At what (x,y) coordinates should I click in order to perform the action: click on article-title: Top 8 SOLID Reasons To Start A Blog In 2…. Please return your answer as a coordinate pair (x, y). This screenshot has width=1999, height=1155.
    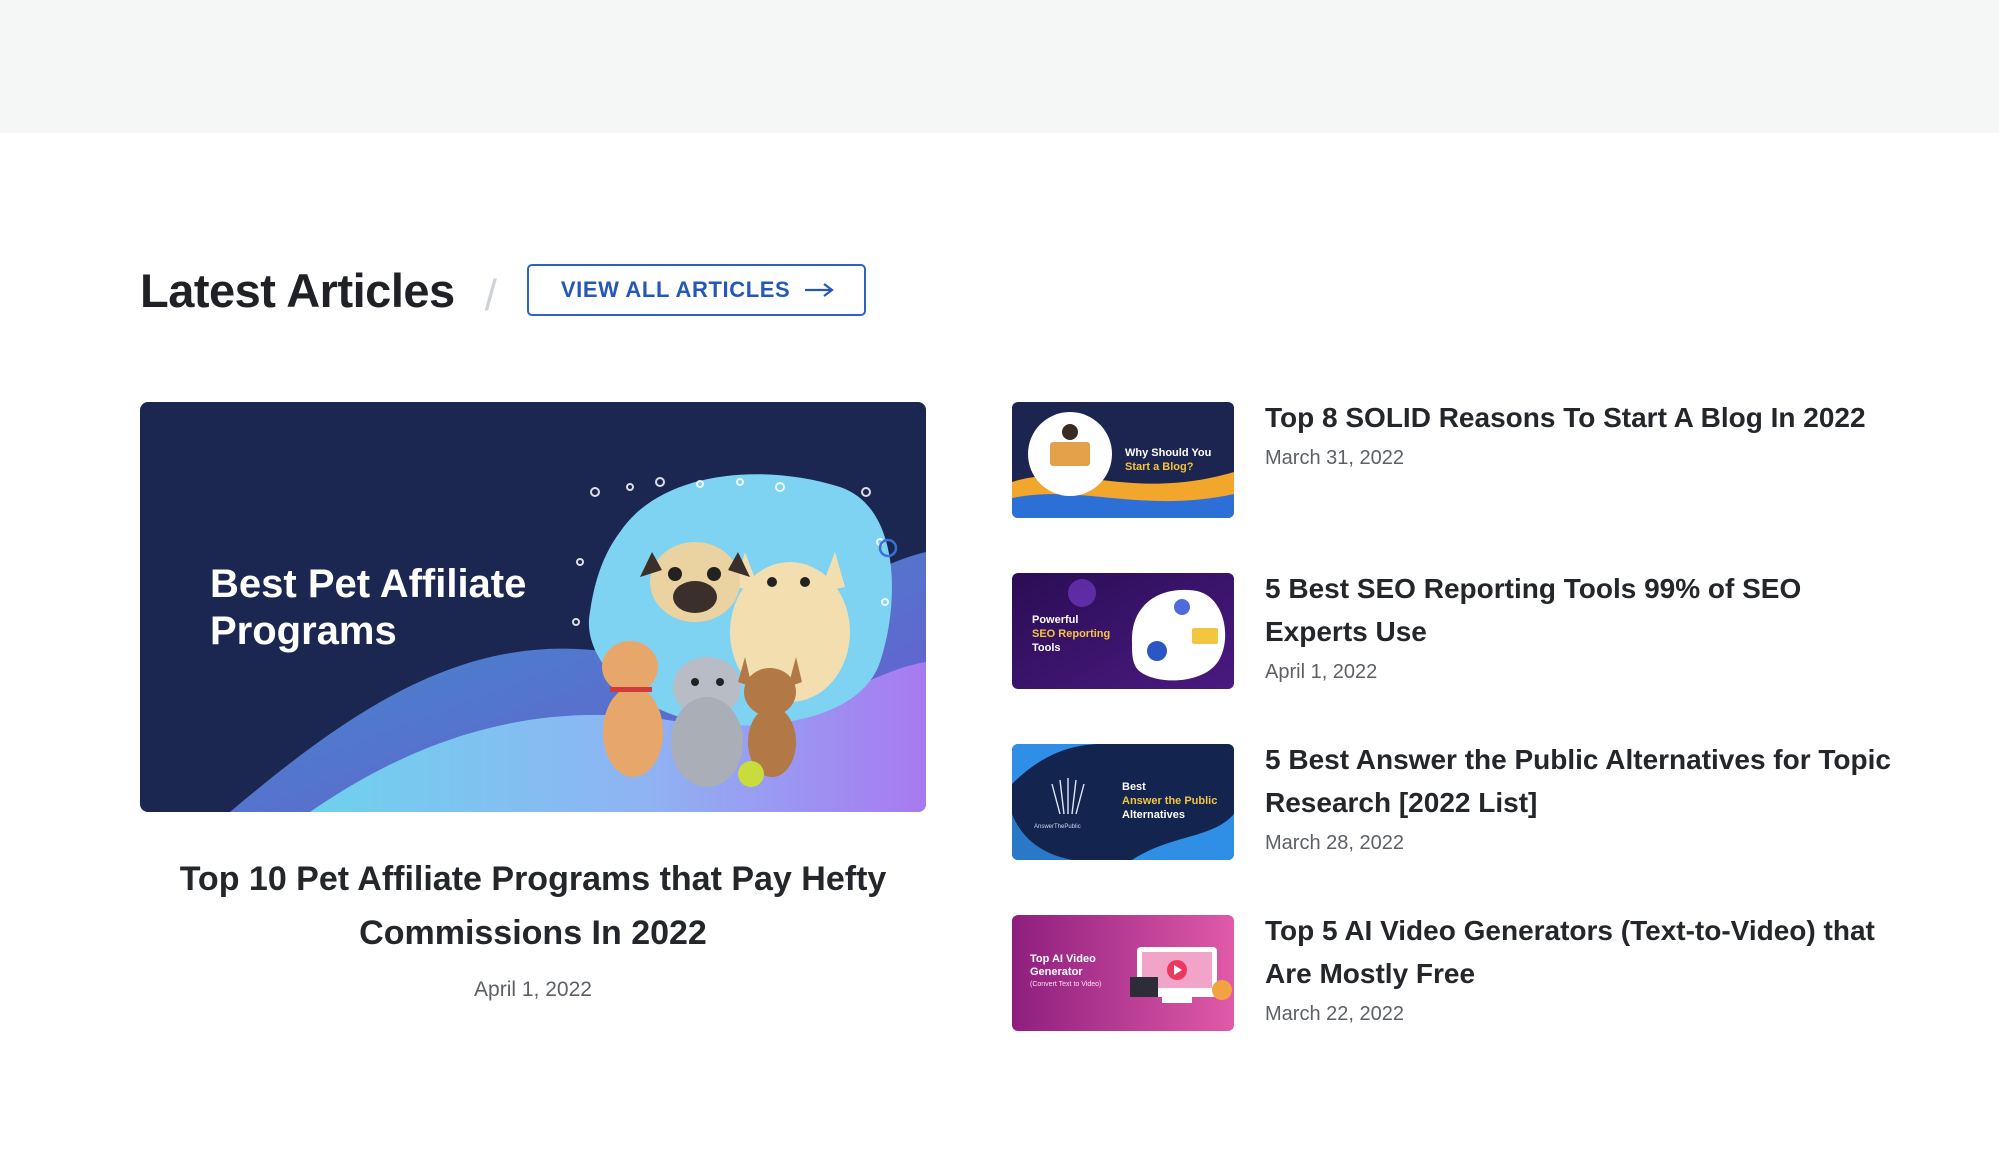
    Looking at the image, I should click on (1578, 417).